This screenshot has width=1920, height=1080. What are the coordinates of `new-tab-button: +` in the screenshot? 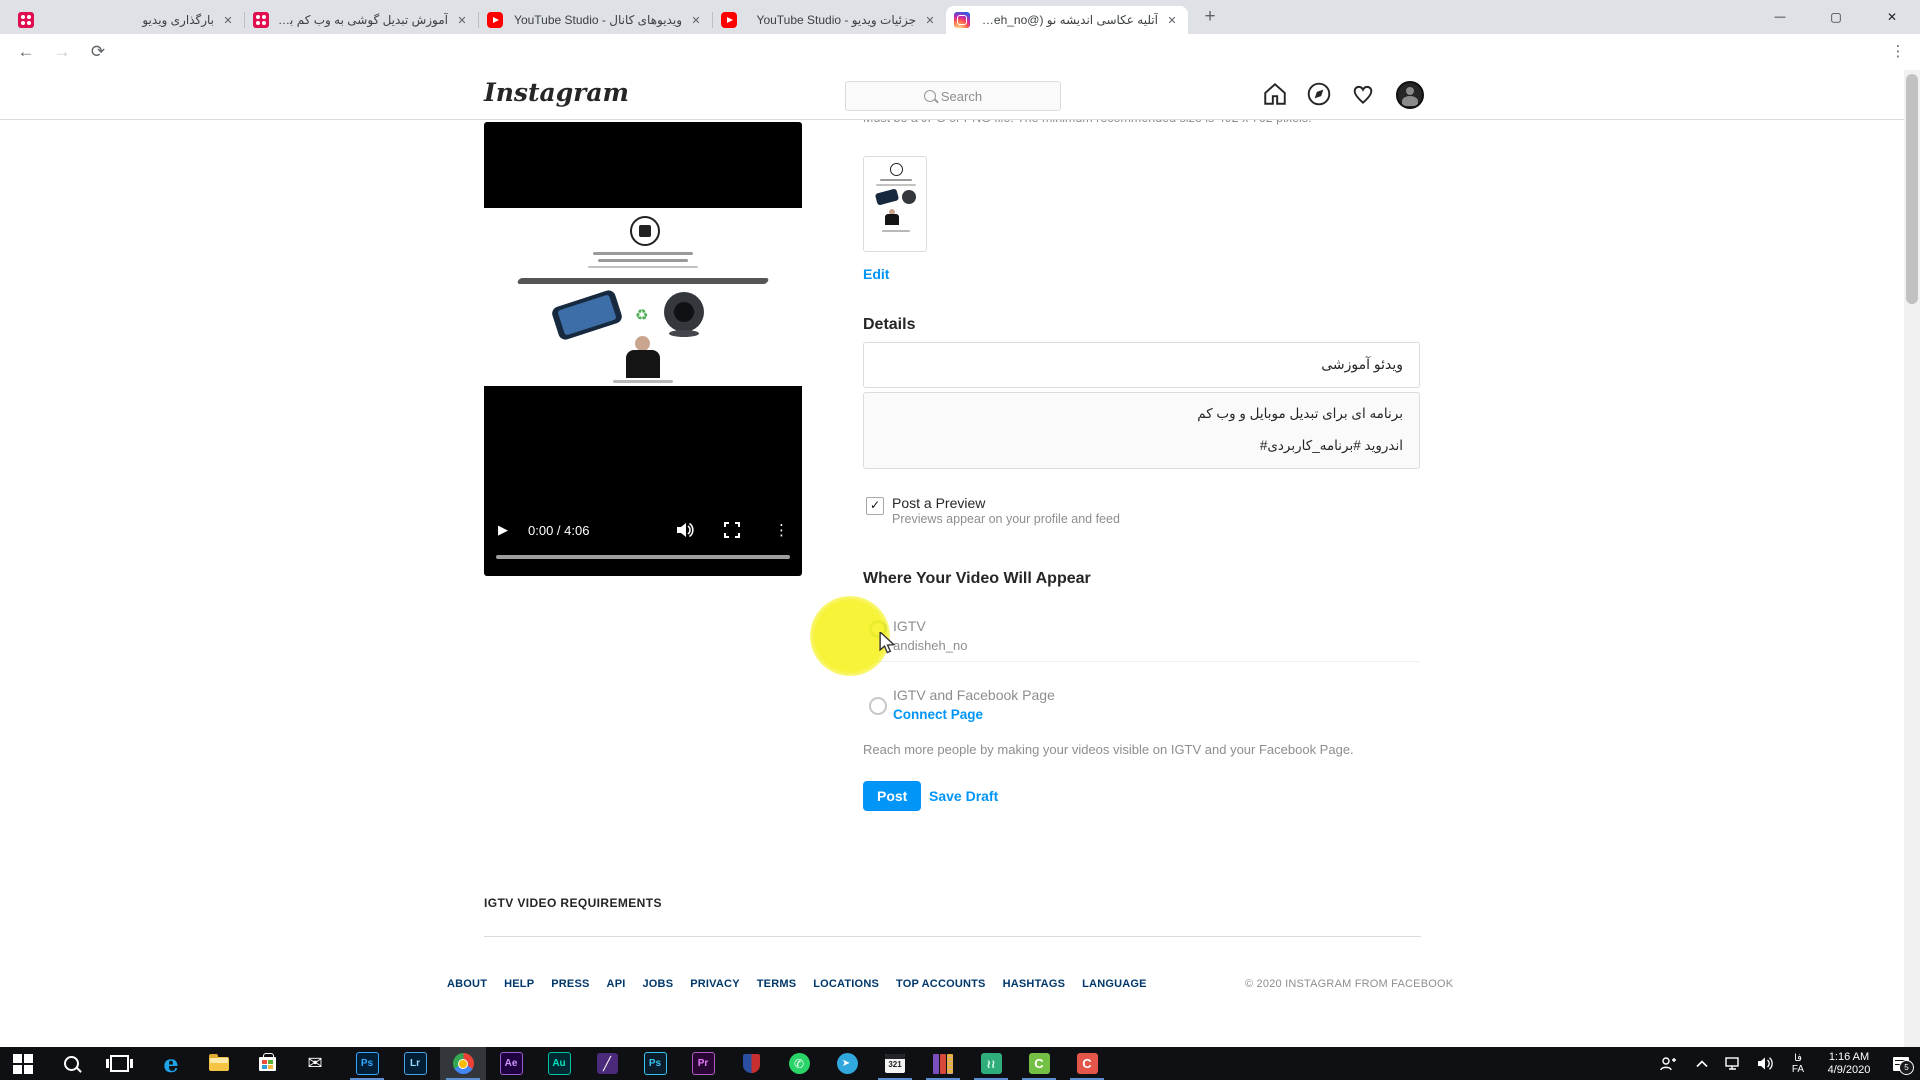 It's located at (1210, 17).